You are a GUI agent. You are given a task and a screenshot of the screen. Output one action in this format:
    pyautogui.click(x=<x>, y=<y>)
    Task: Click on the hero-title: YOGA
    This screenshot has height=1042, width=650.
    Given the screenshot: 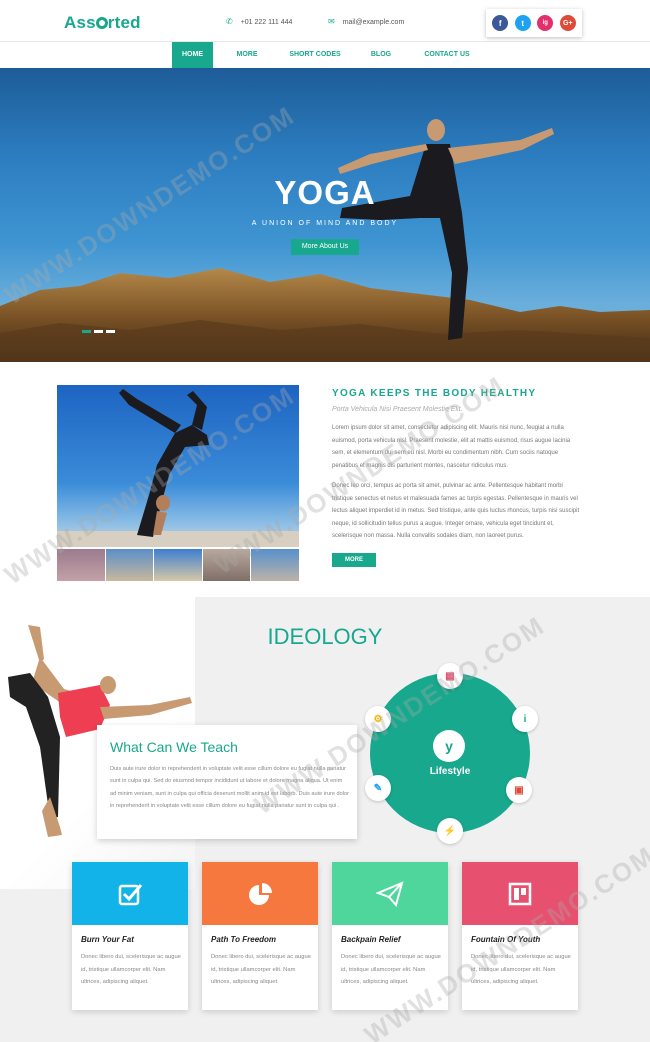 What is the action you would take?
    pyautogui.click(x=325, y=192)
    